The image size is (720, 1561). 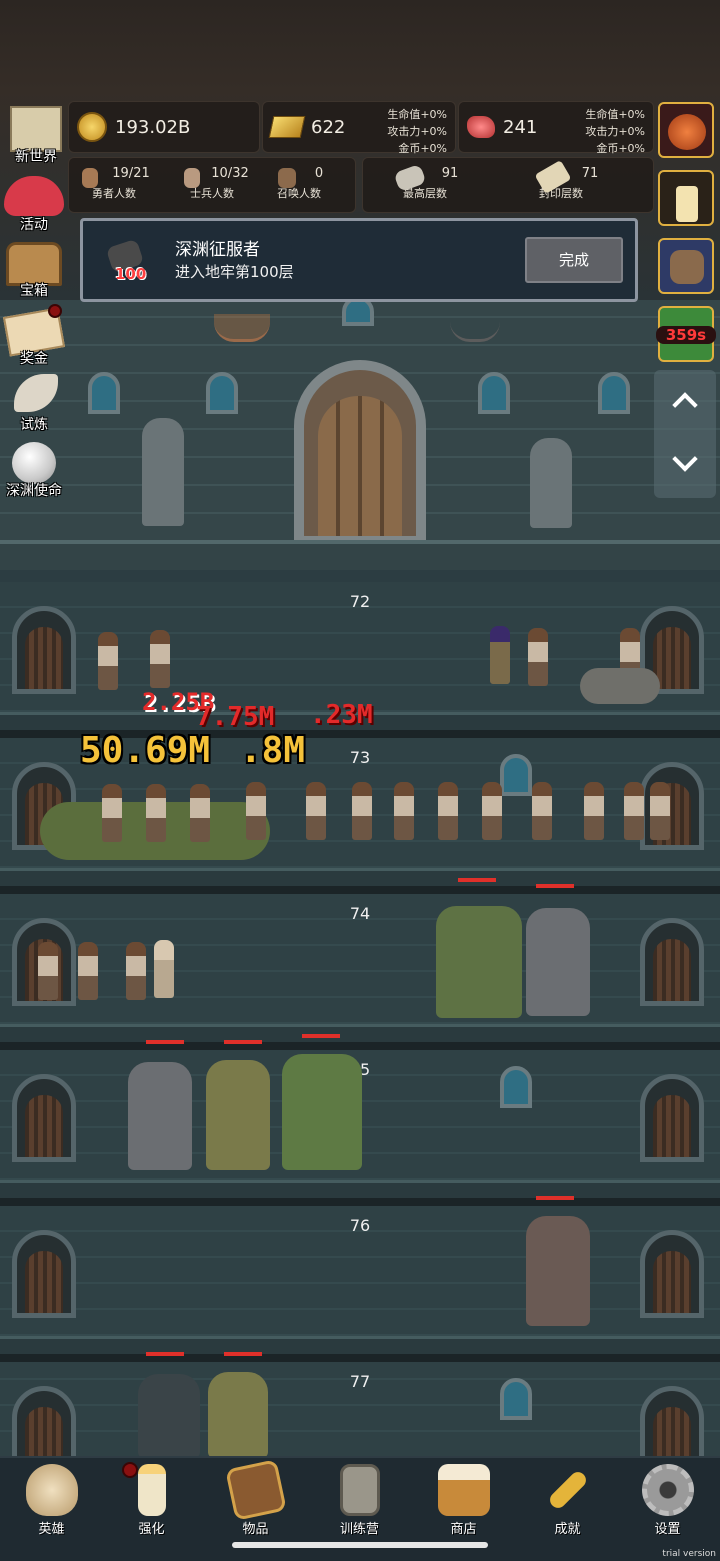 I want to click on quest-title: 深渊征服者, so click(x=217, y=250).